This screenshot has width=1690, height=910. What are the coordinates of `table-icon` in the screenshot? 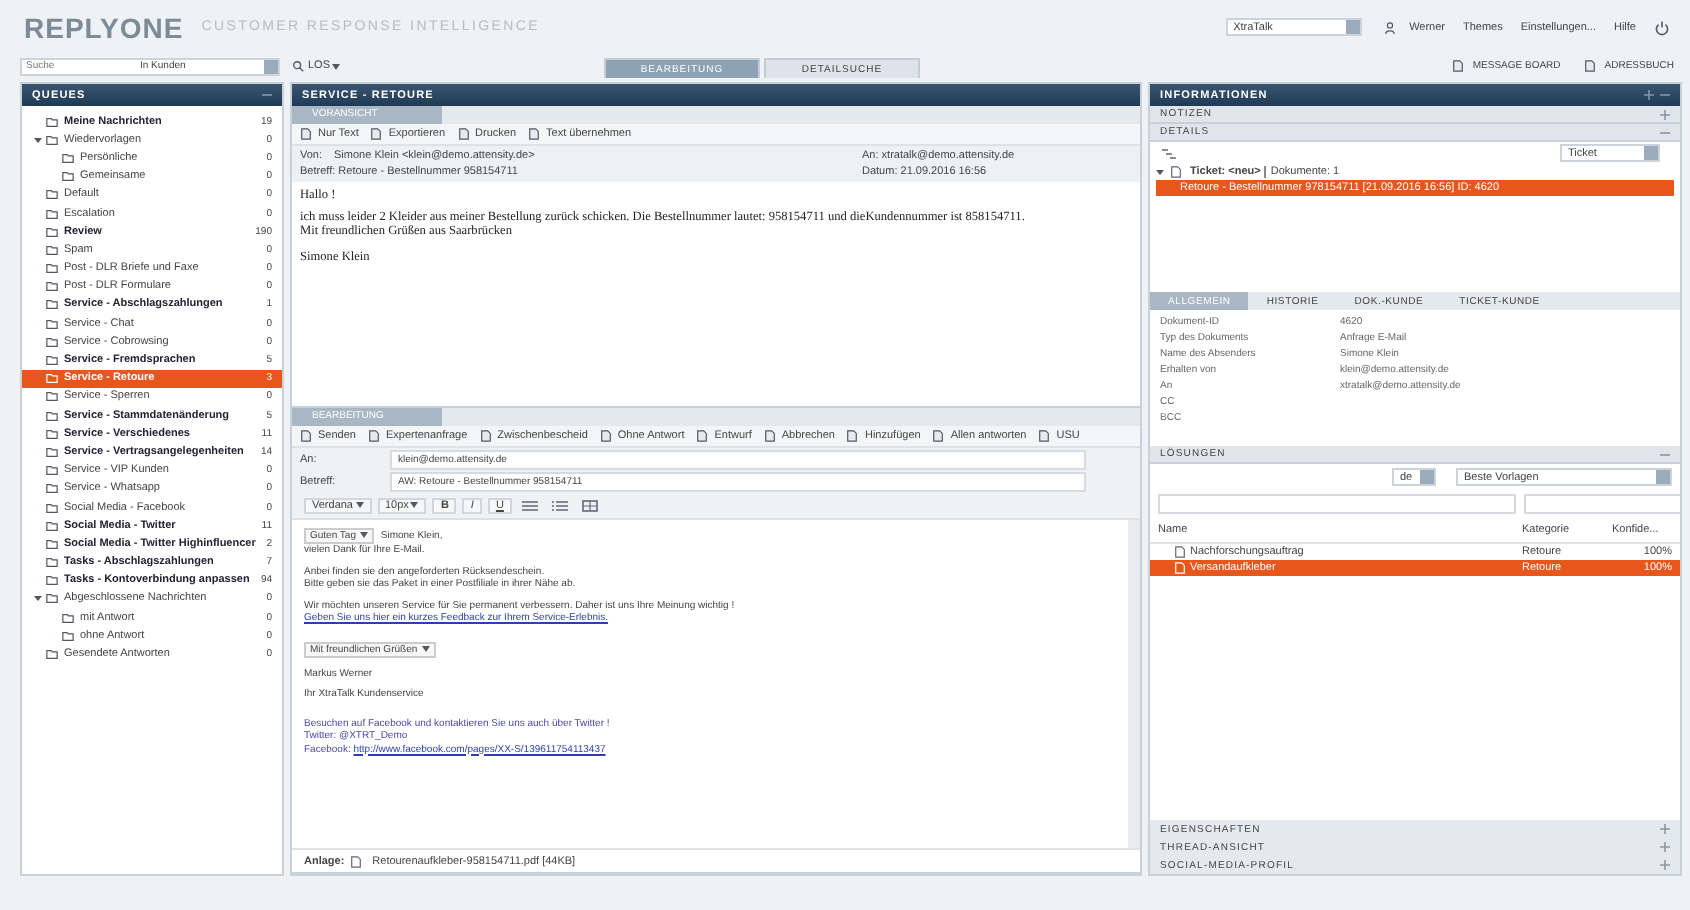 It's located at (589, 505).